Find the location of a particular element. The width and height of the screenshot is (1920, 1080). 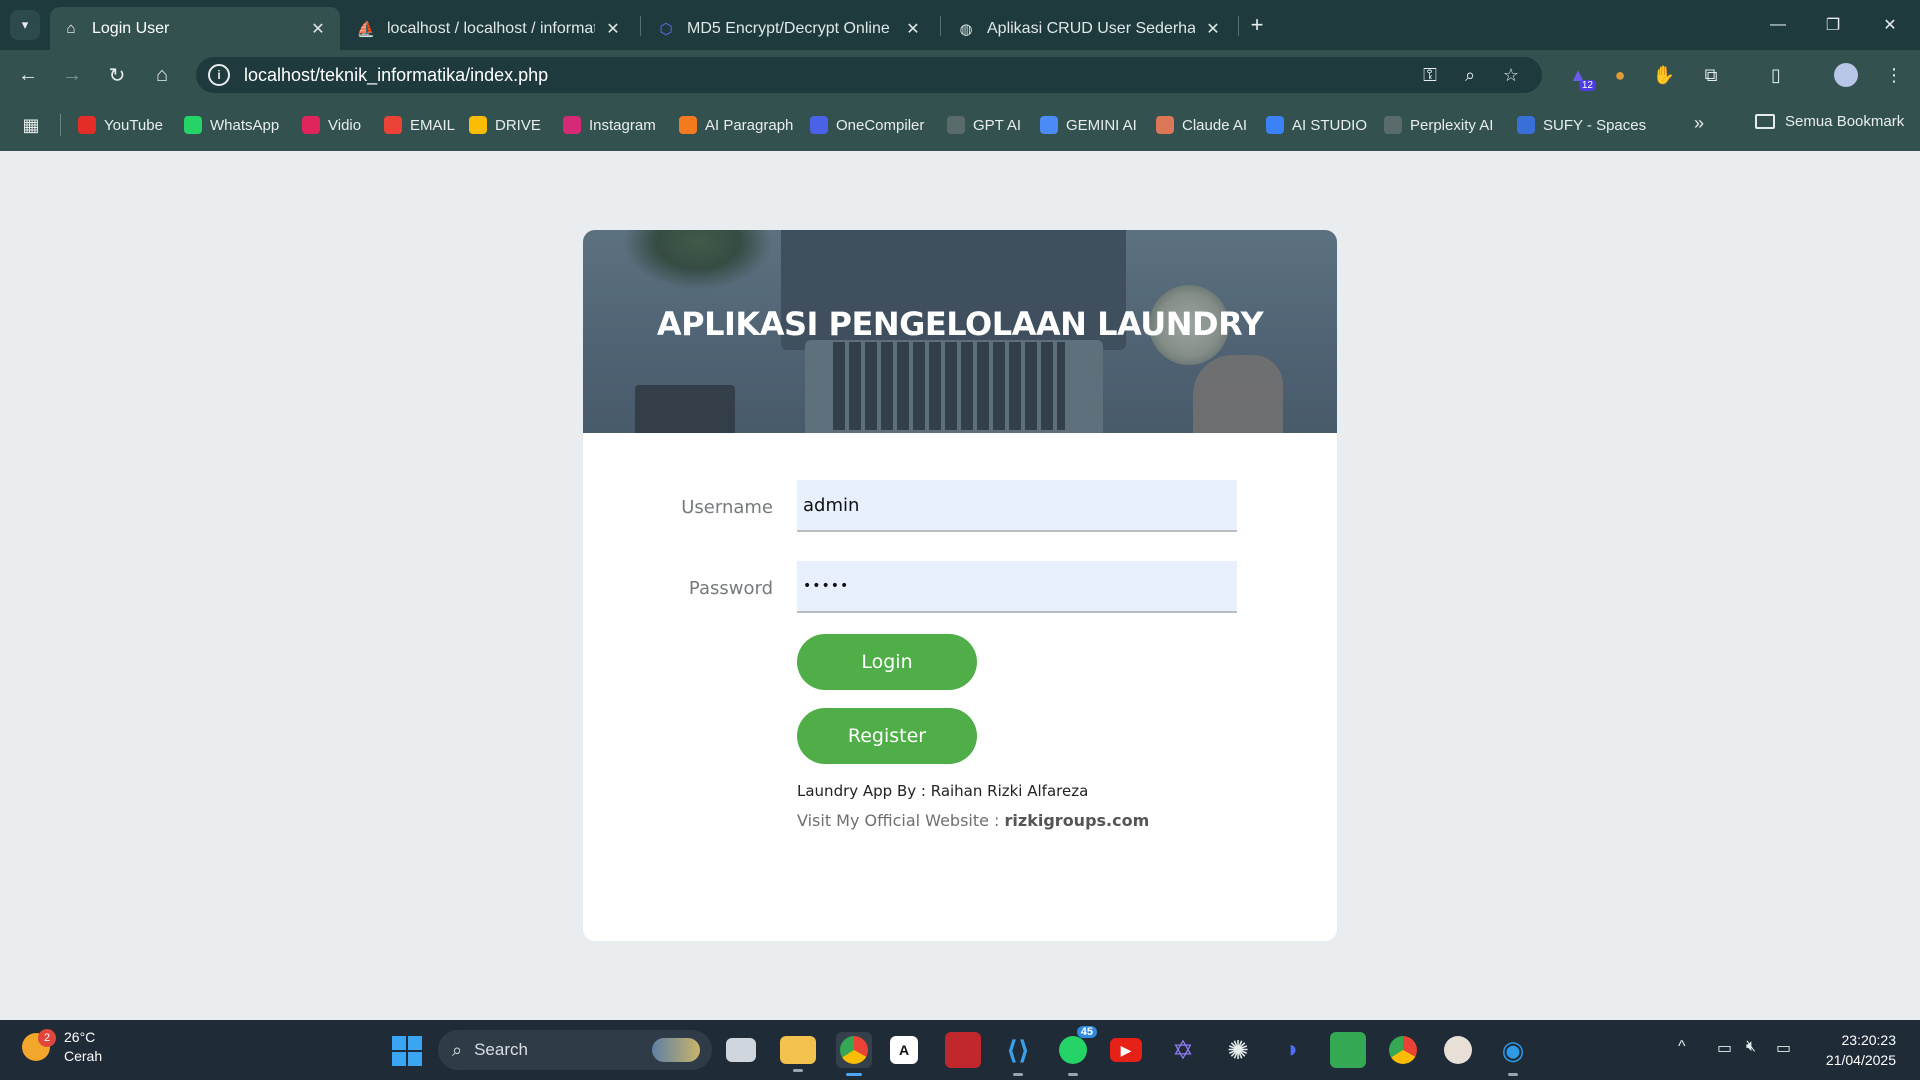

tab-divider is located at coordinates (640, 26).